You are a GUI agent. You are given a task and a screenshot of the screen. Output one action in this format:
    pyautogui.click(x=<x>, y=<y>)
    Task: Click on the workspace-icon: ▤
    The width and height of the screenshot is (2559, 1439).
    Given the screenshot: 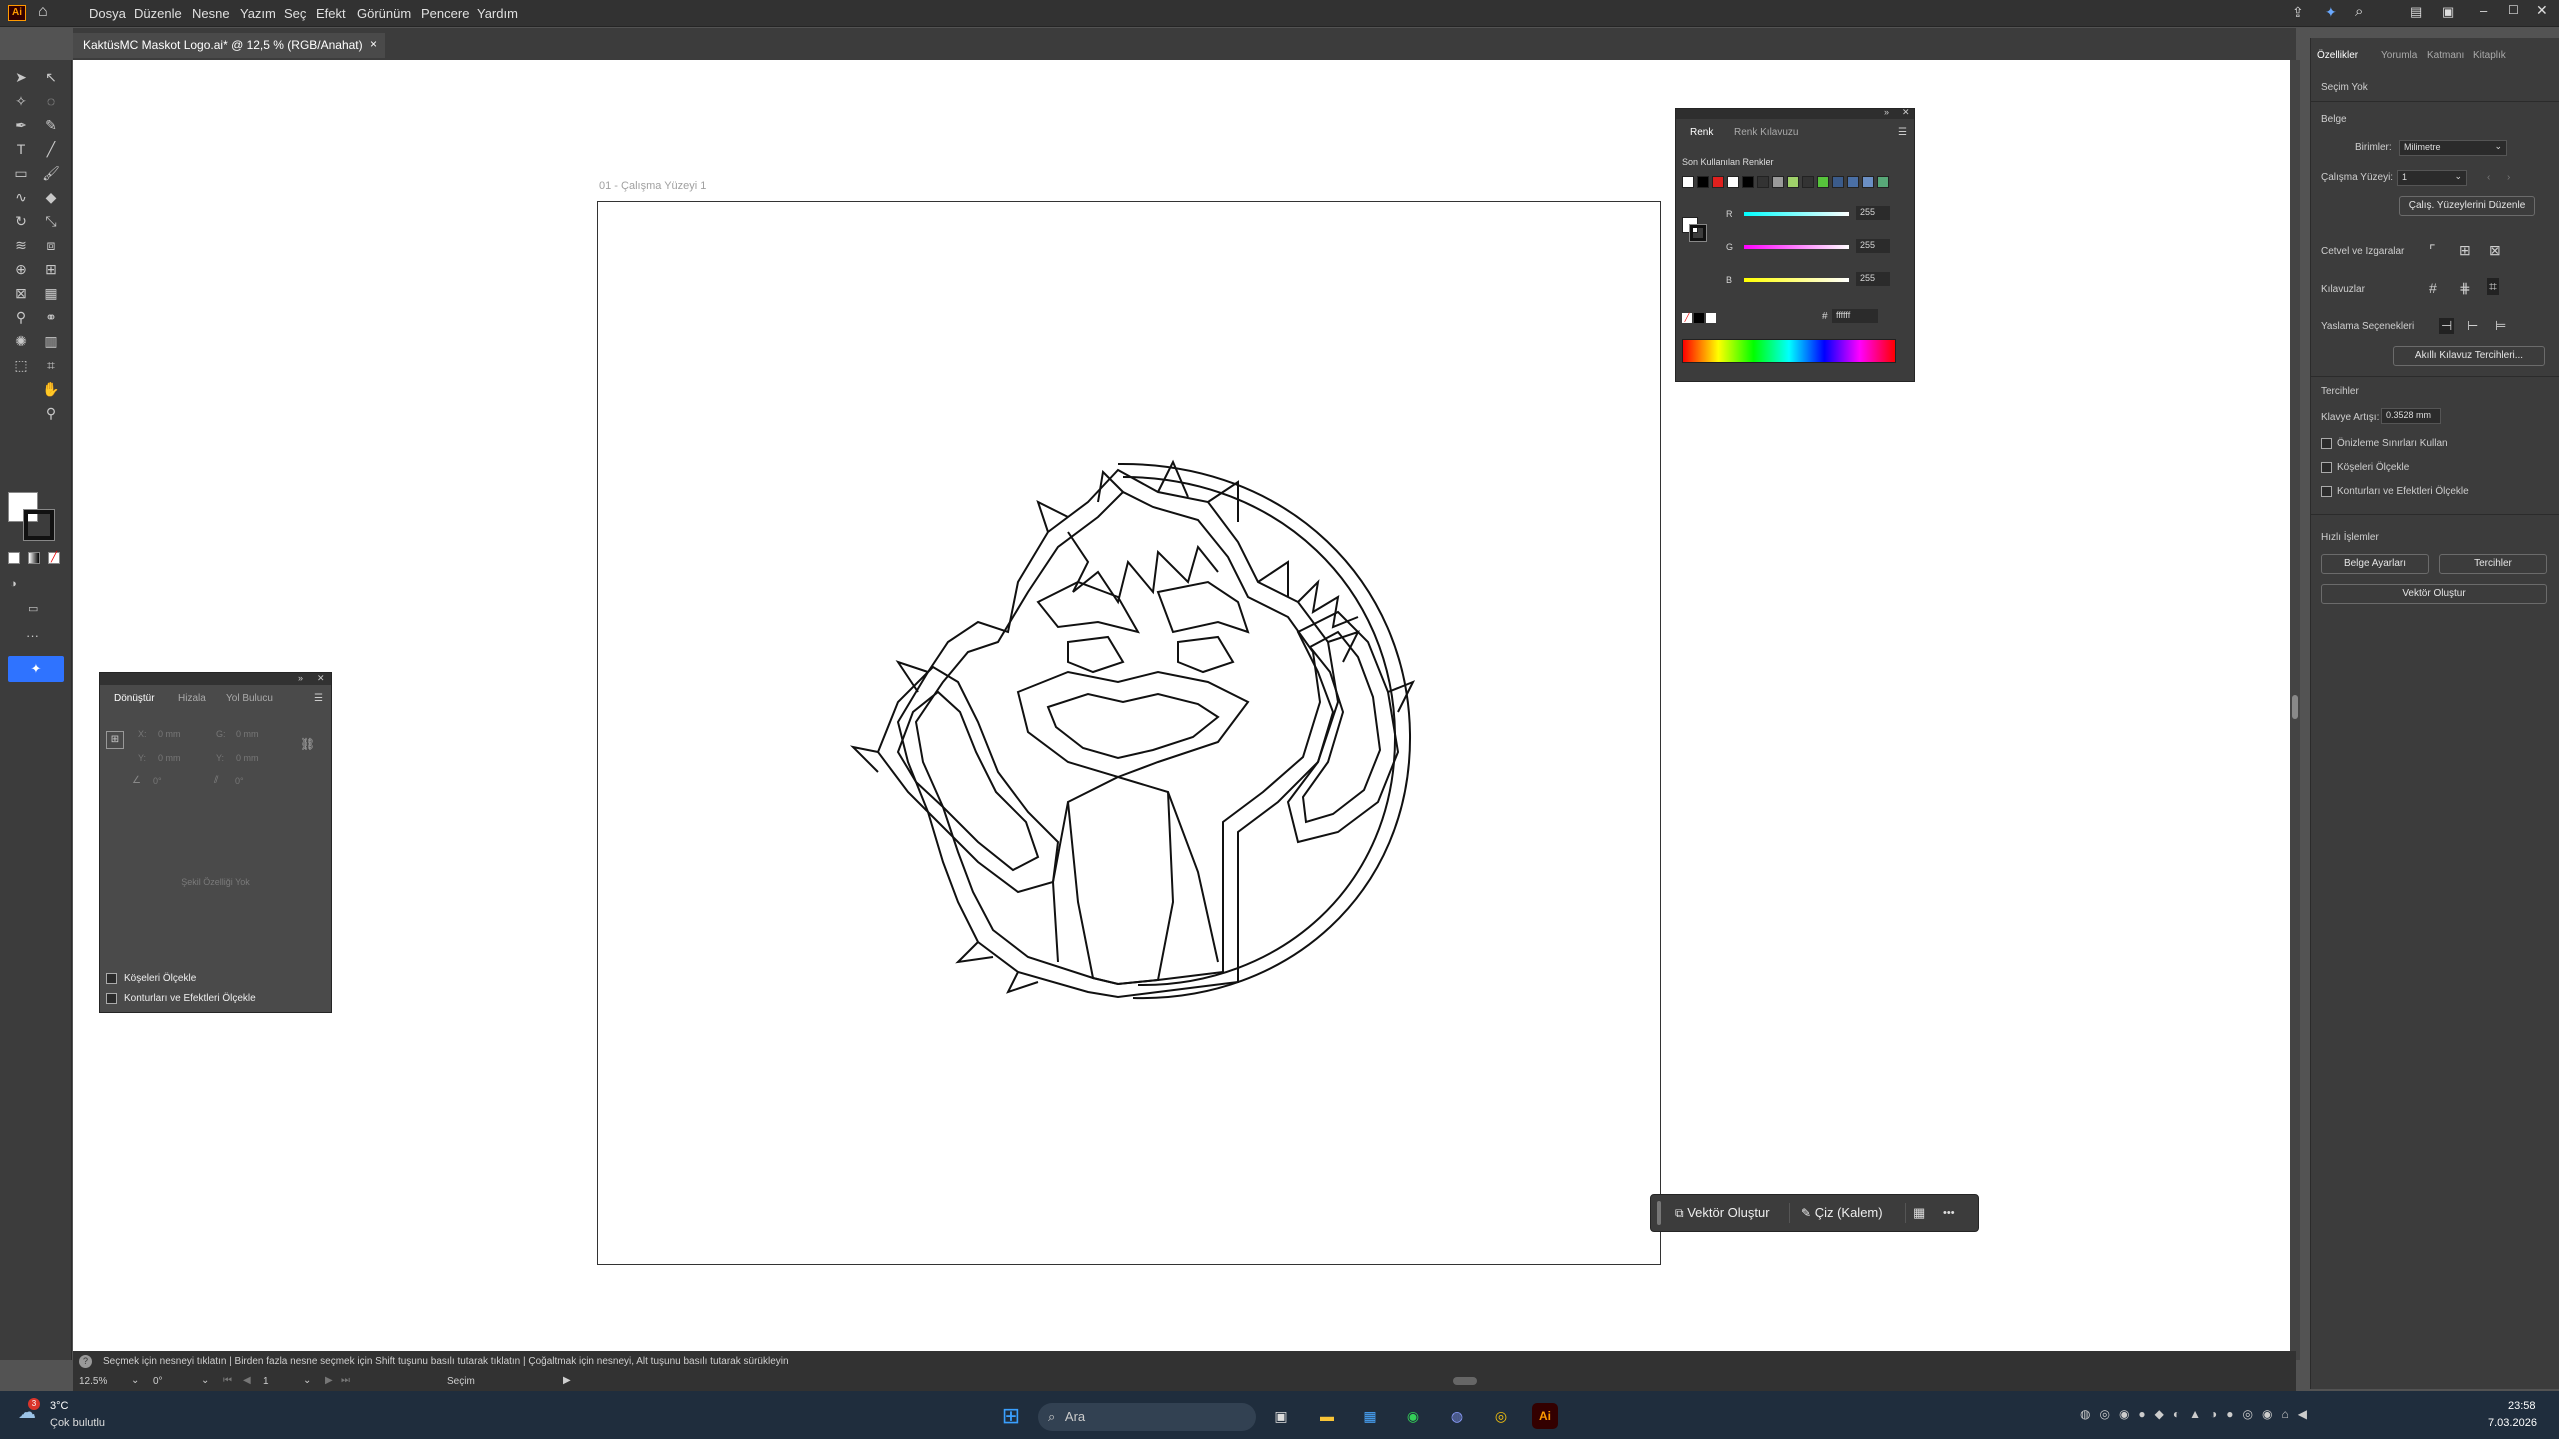 What is the action you would take?
    pyautogui.click(x=2419, y=13)
    